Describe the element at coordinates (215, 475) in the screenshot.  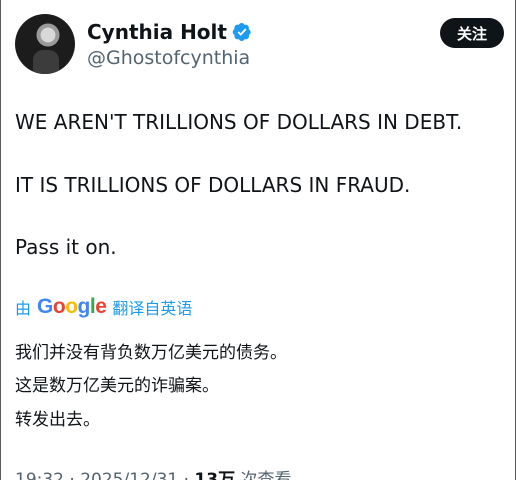
I see `views-count: 13万` at that location.